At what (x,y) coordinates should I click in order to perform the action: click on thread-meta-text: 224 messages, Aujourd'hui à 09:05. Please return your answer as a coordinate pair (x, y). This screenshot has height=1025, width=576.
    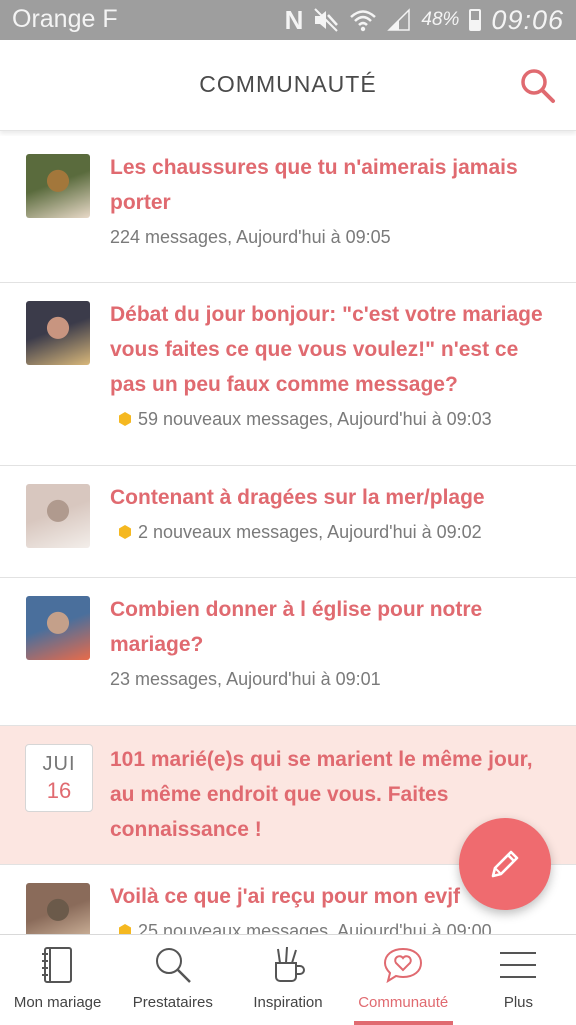
    Looking at the image, I should click on (250, 237).